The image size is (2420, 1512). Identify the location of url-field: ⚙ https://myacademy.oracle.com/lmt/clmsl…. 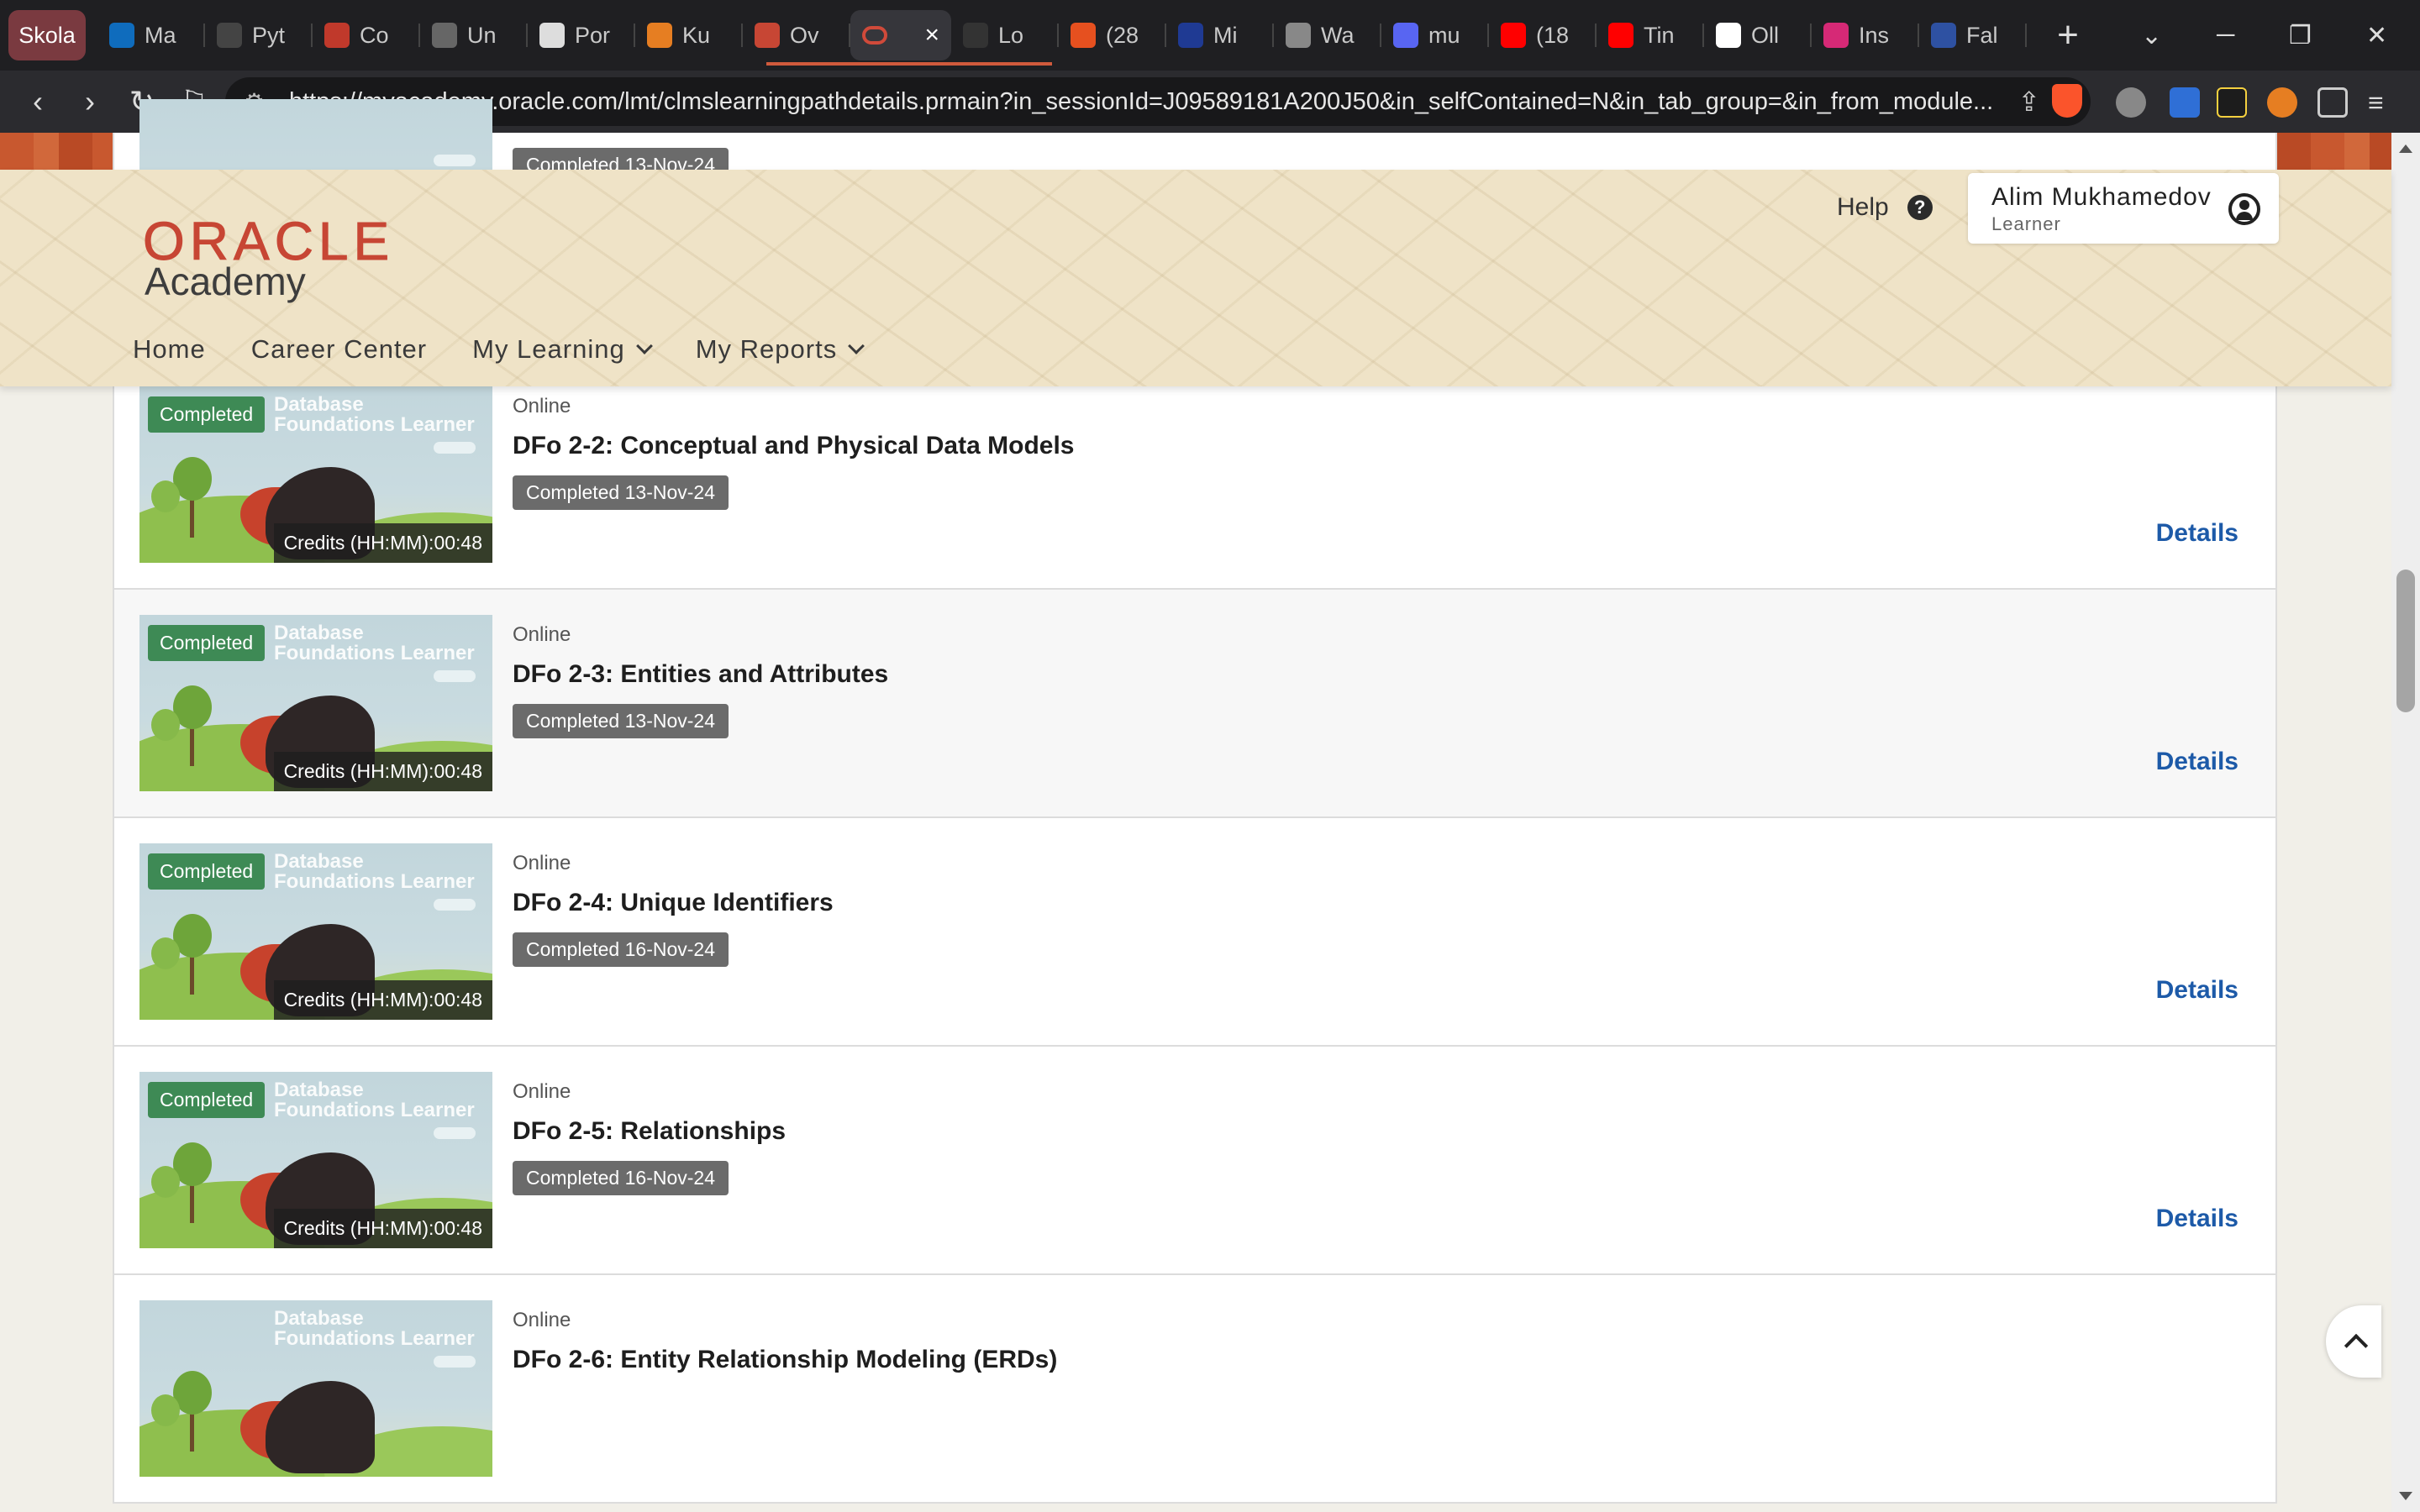
(1158, 101).